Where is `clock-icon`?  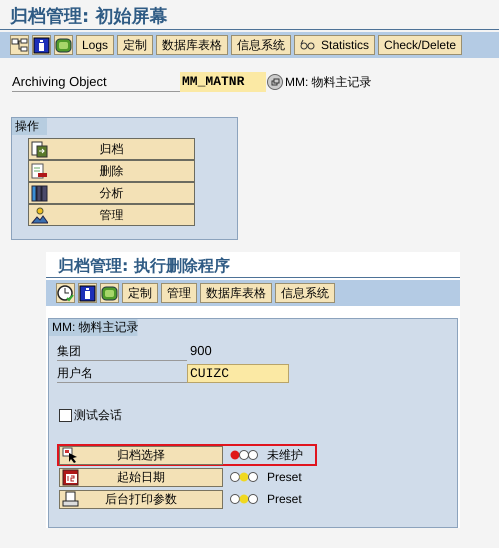 clock-icon is located at coordinates (65, 293).